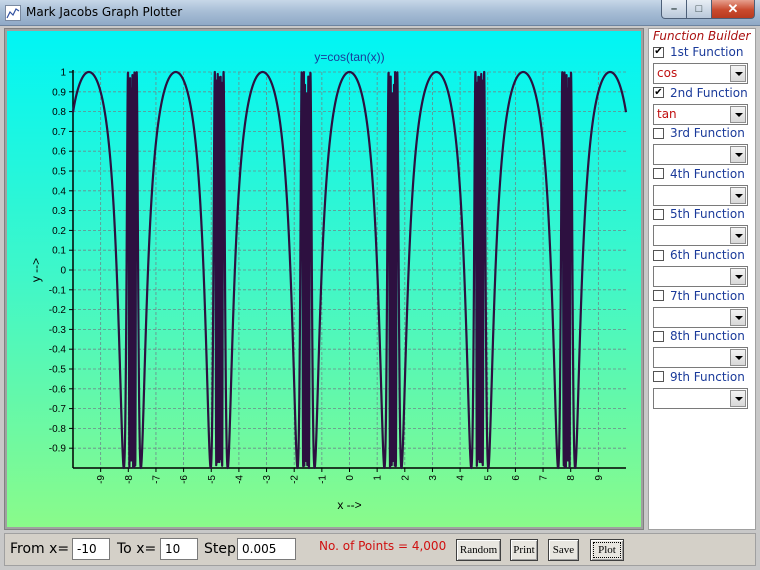  What do you see at coordinates (658, 93) in the screenshot?
I see `function-2-checkbox: ✔` at bounding box center [658, 93].